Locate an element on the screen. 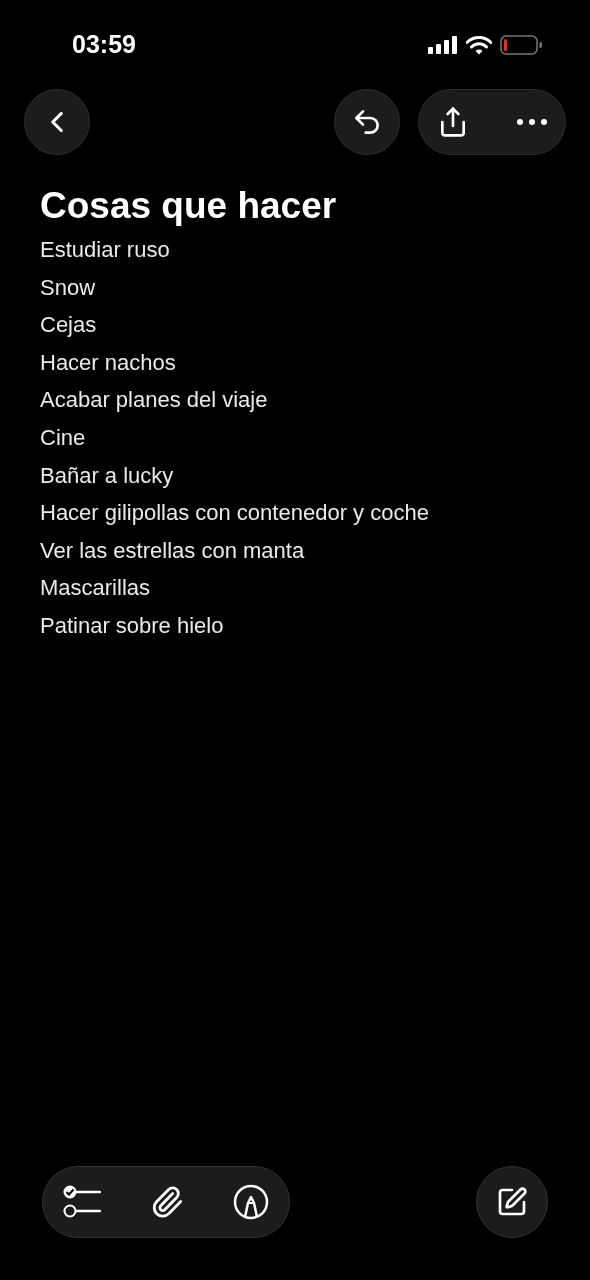 The image size is (590, 1280). more-button is located at coordinates (532, 122).